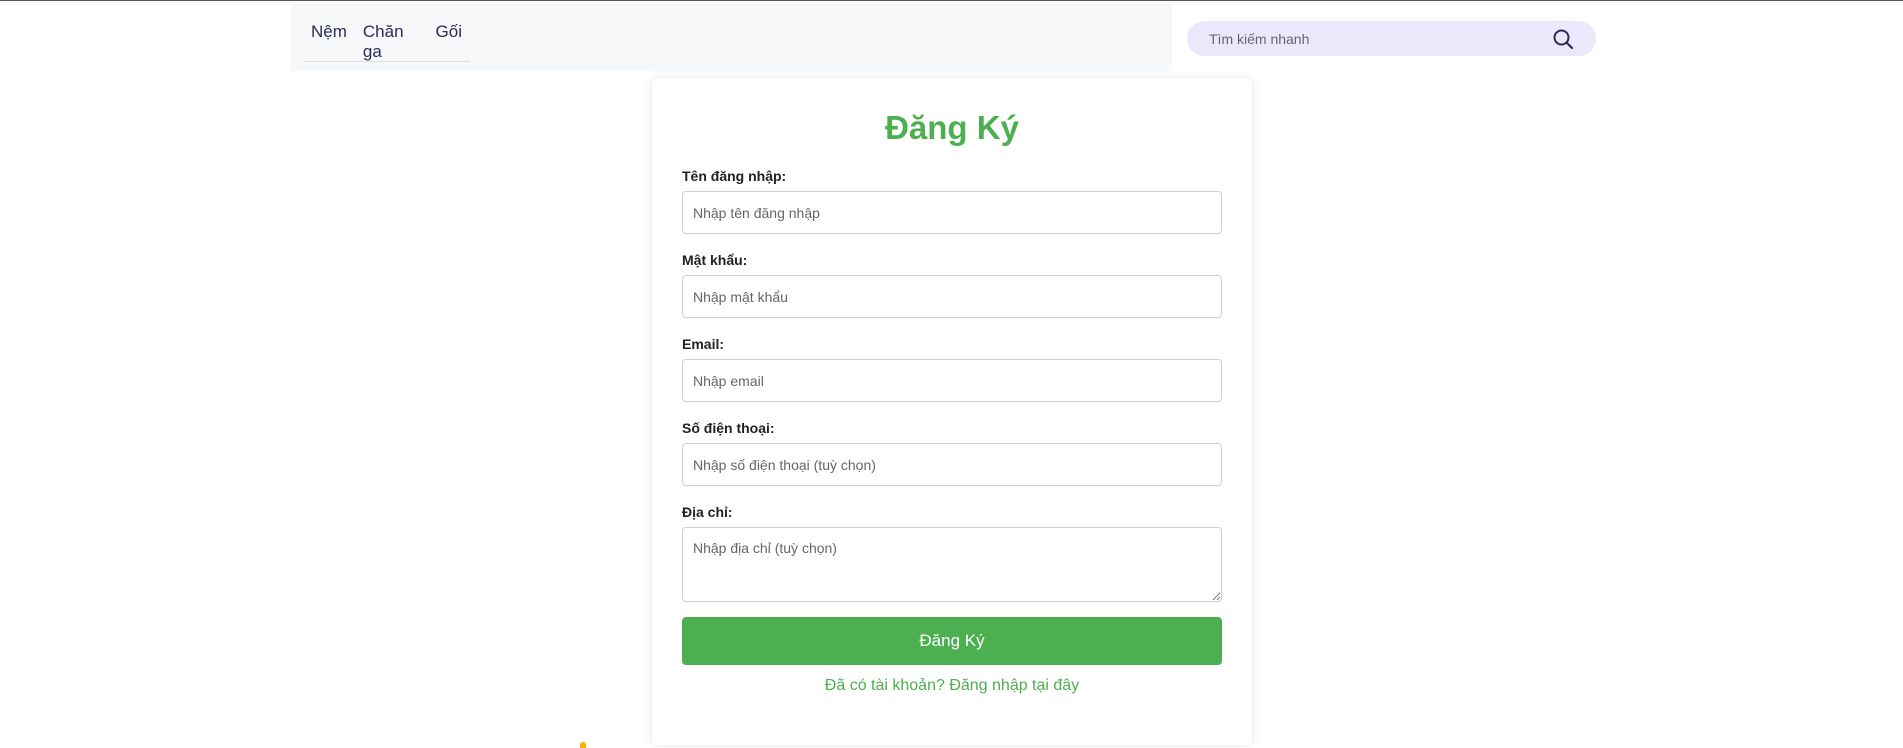  Describe the element at coordinates (952, 641) in the screenshot. I see `register-button: Đăng Ký` at that location.